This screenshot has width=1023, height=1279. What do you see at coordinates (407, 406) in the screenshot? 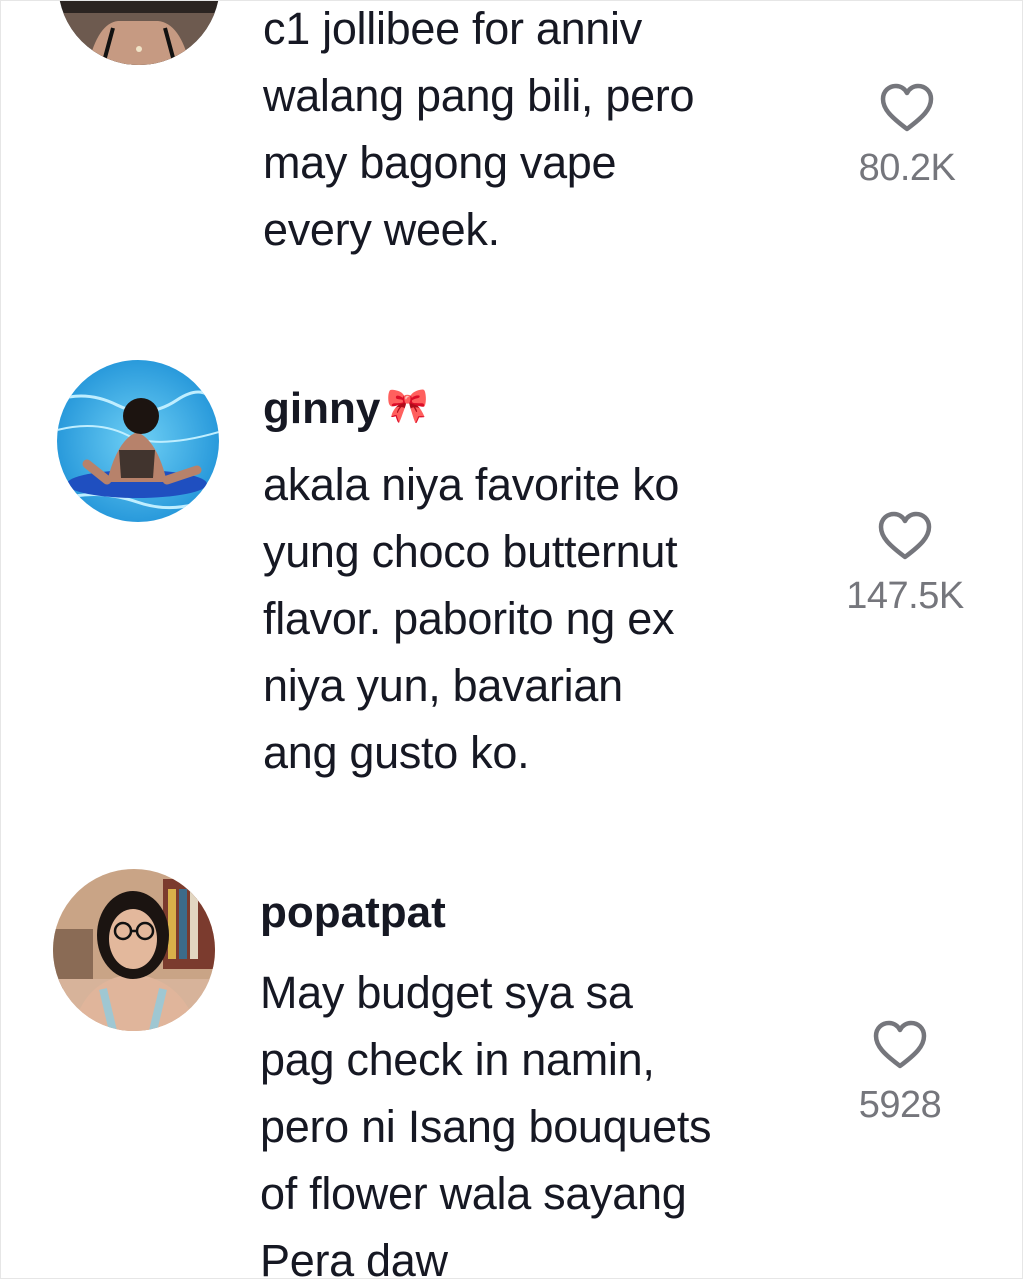
I see `ribbon-icon: 🎀` at bounding box center [407, 406].